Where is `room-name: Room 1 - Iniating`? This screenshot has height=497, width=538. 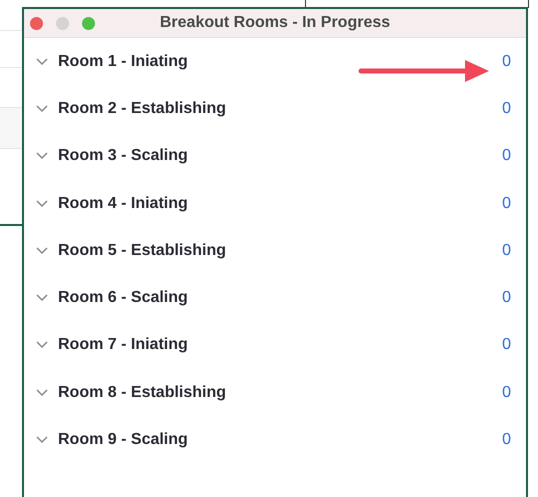 room-name: Room 1 - Iniating is located at coordinates (123, 61).